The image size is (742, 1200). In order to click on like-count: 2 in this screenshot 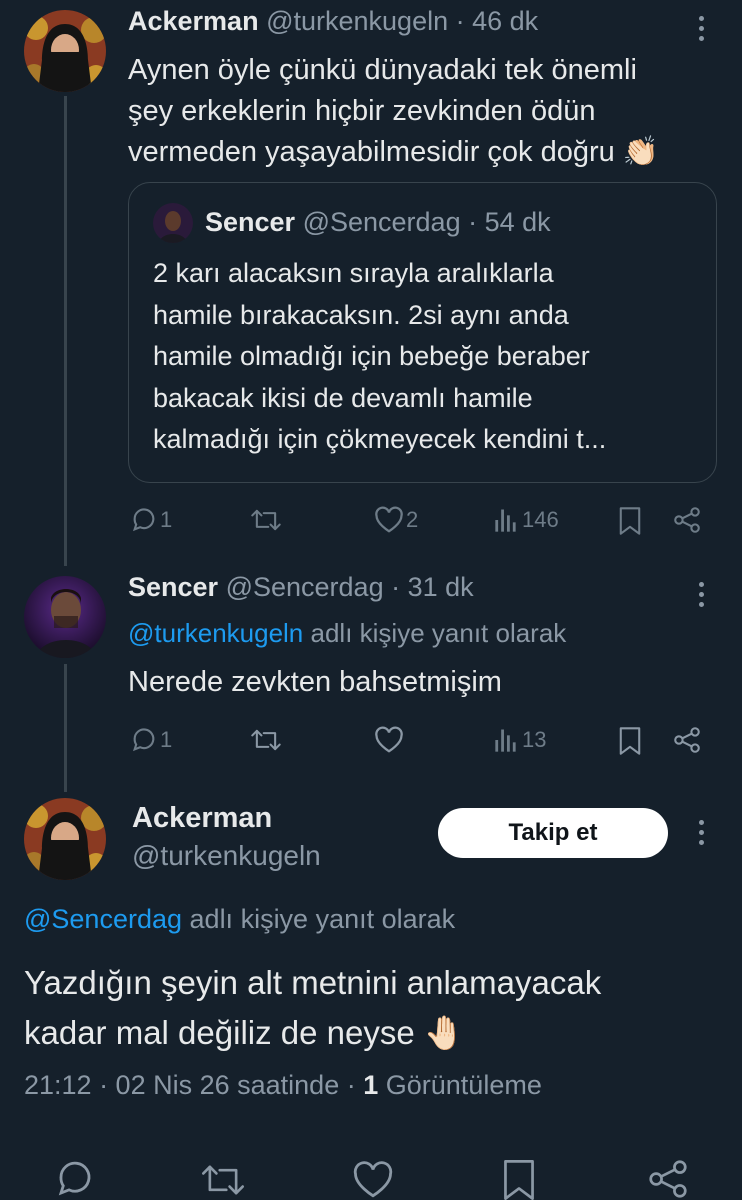, I will do `click(412, 519)`.